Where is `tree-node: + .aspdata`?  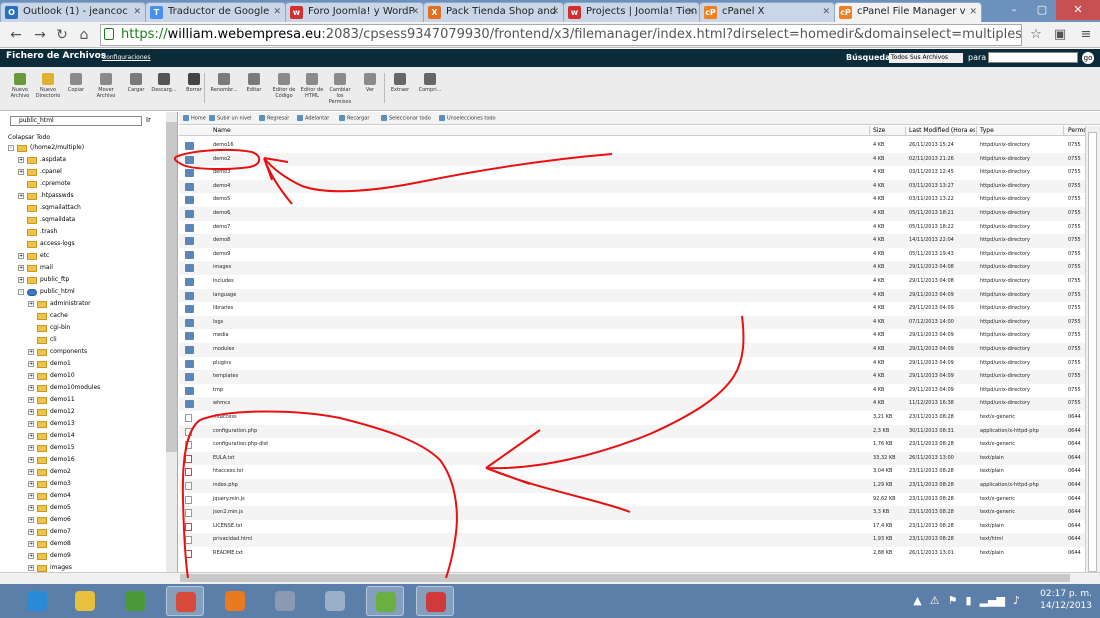 tree-node: + .aspdata is located at coordinates (42, 160).